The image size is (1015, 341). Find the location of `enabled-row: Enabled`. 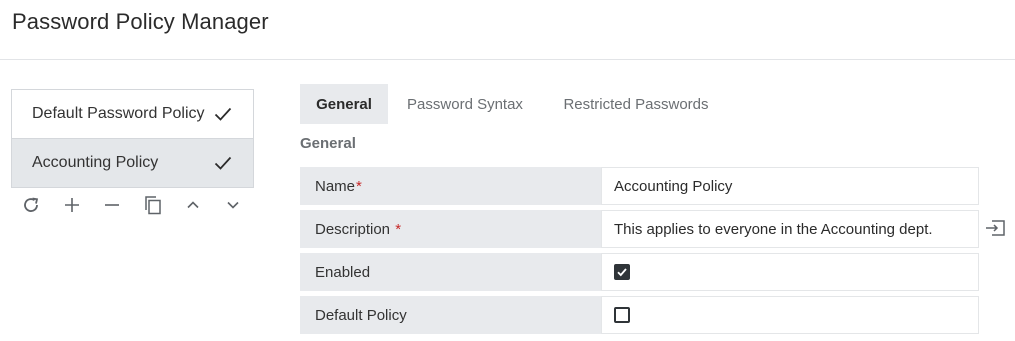

enabled-row: Enabled is located at coordinates (639, 272).